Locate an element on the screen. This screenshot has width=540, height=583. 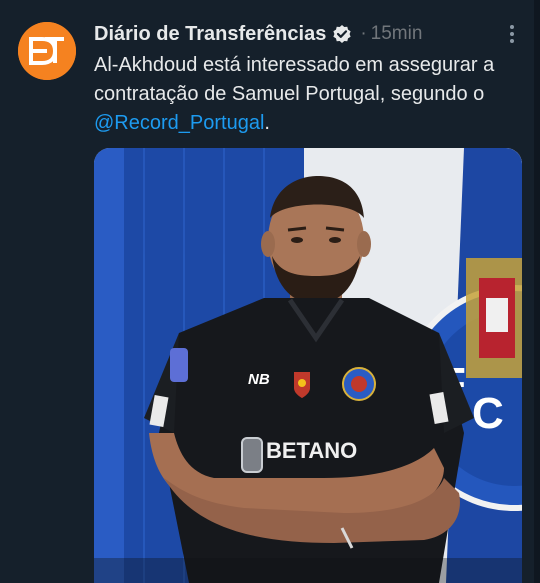
more-options-button is located at coordinates (512, 34).